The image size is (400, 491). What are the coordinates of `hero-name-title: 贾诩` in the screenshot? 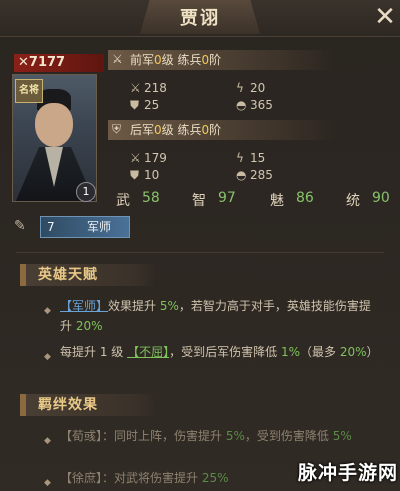 It's located at (200, 18).